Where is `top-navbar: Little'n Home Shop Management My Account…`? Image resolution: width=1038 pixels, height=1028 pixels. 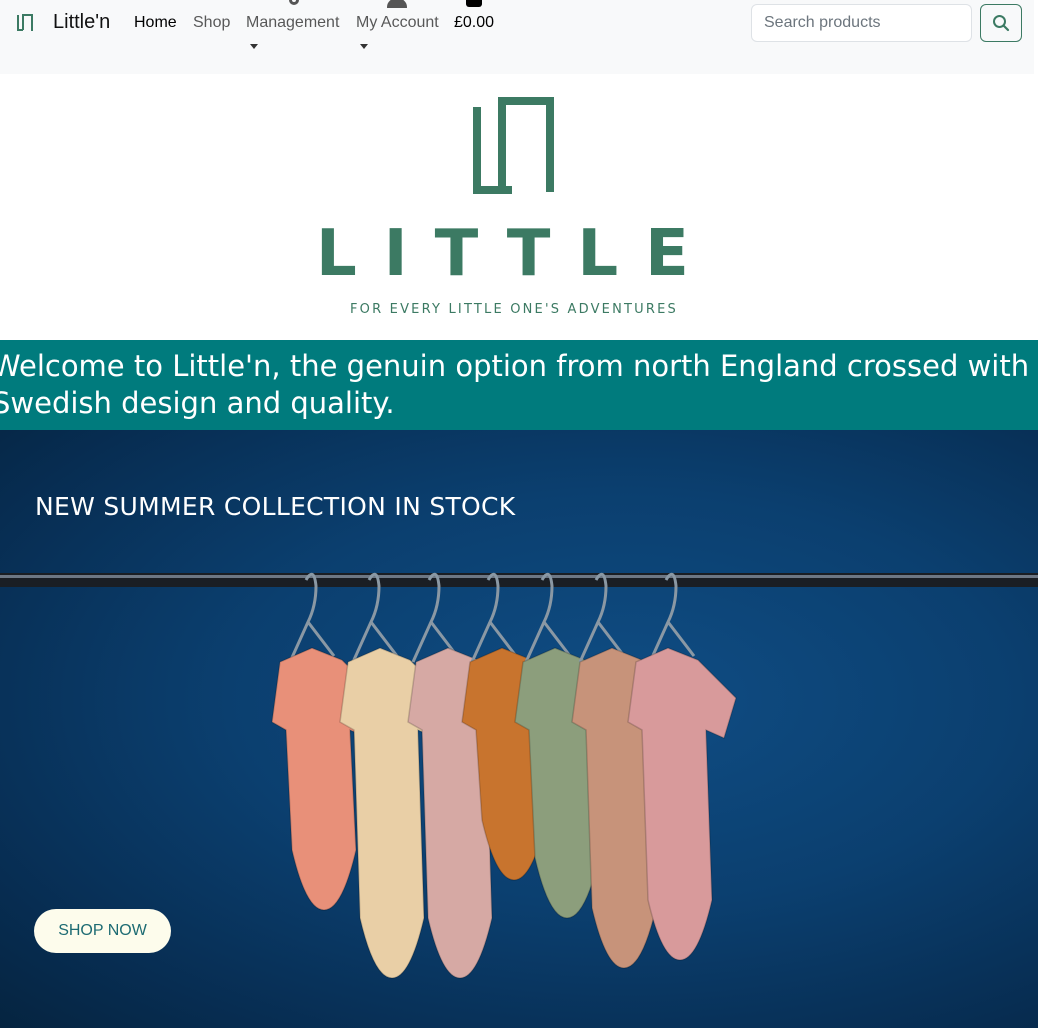 top-navbar: Little'n Home Shop Management My Account… is located at coordinates (517, 37).